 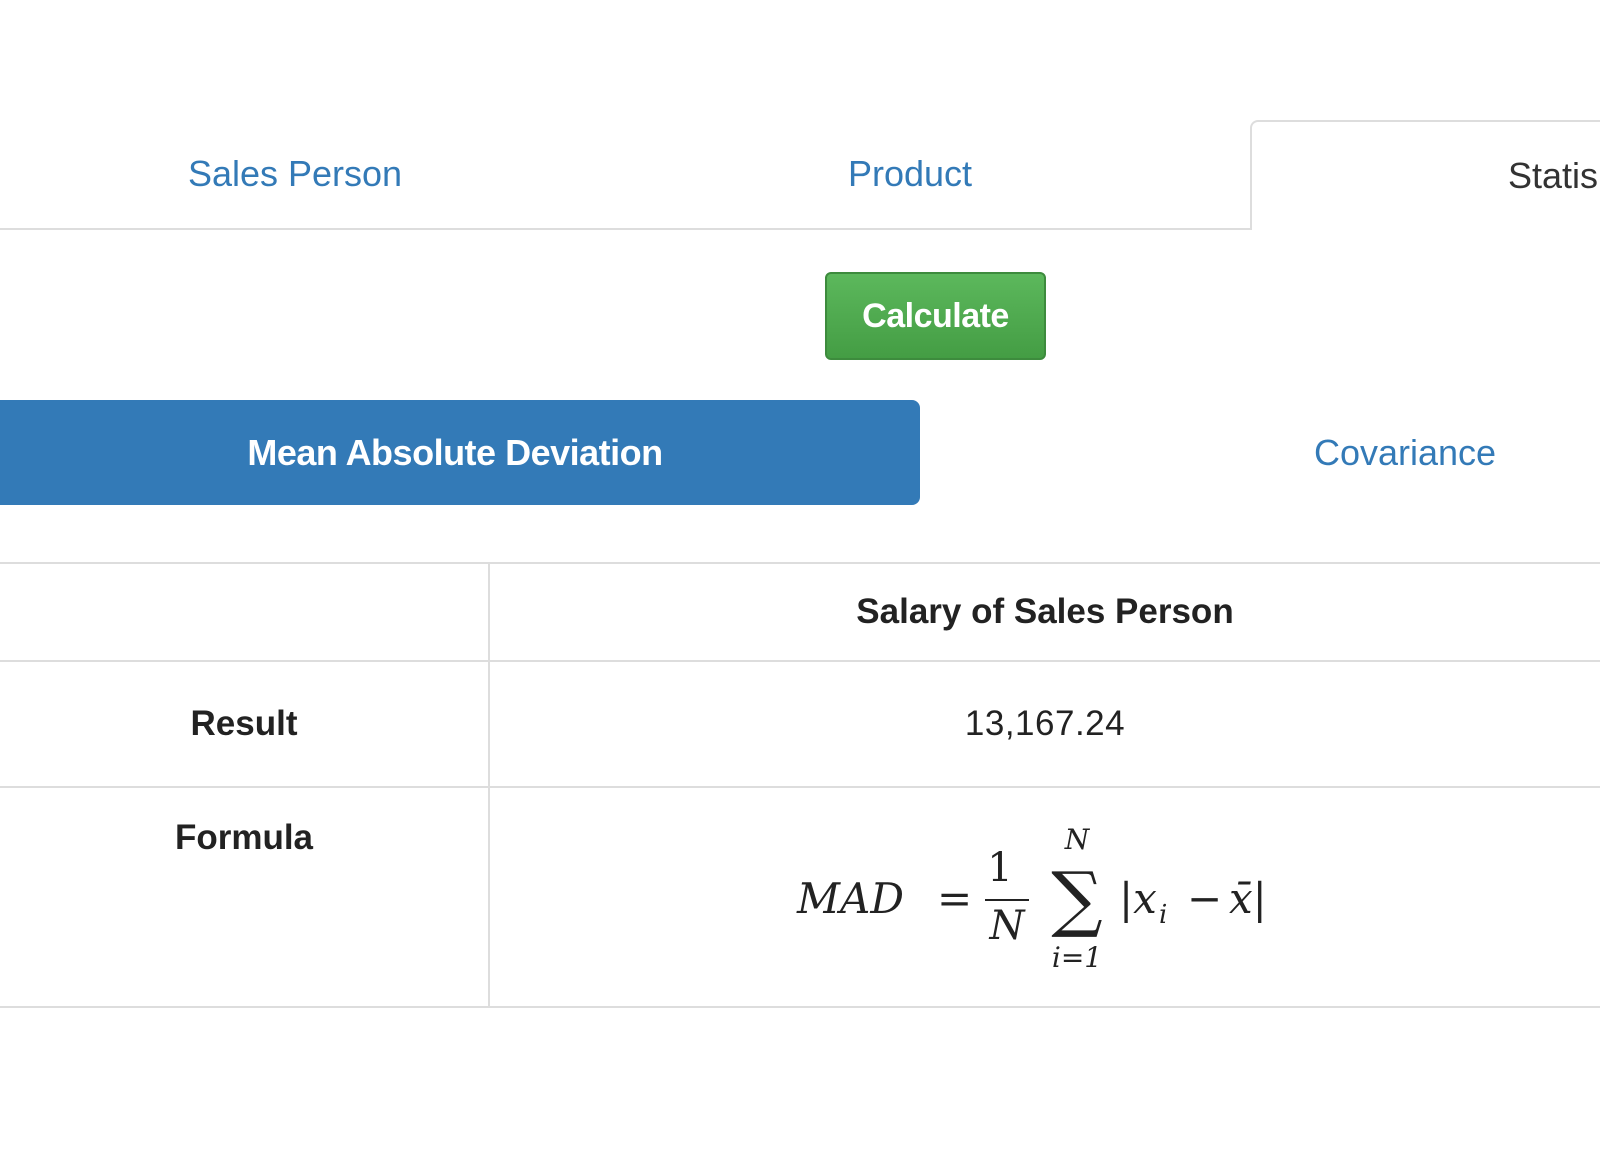 What do you see at coordinates (1204, 898) in the screenshot?
I see `formula-minus: −` at bounding box center [1204, 898].